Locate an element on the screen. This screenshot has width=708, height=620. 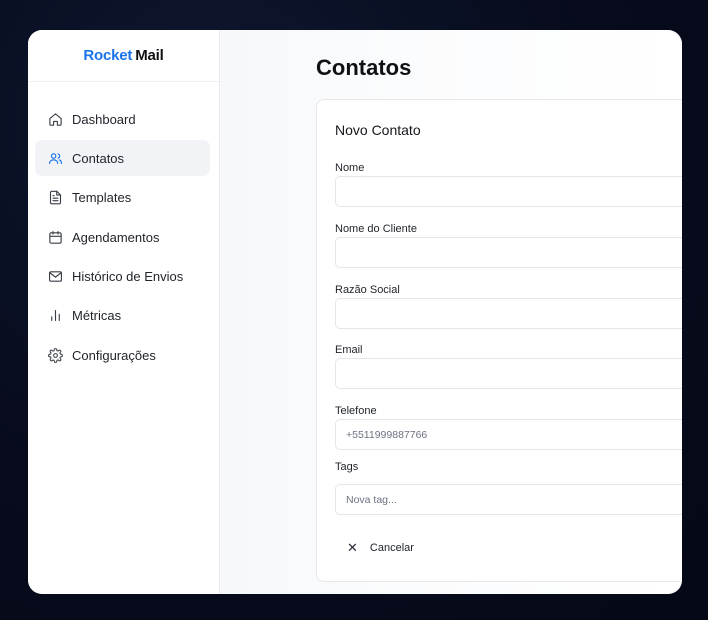
tags-label: Tags is located at coordinates (347, 467).